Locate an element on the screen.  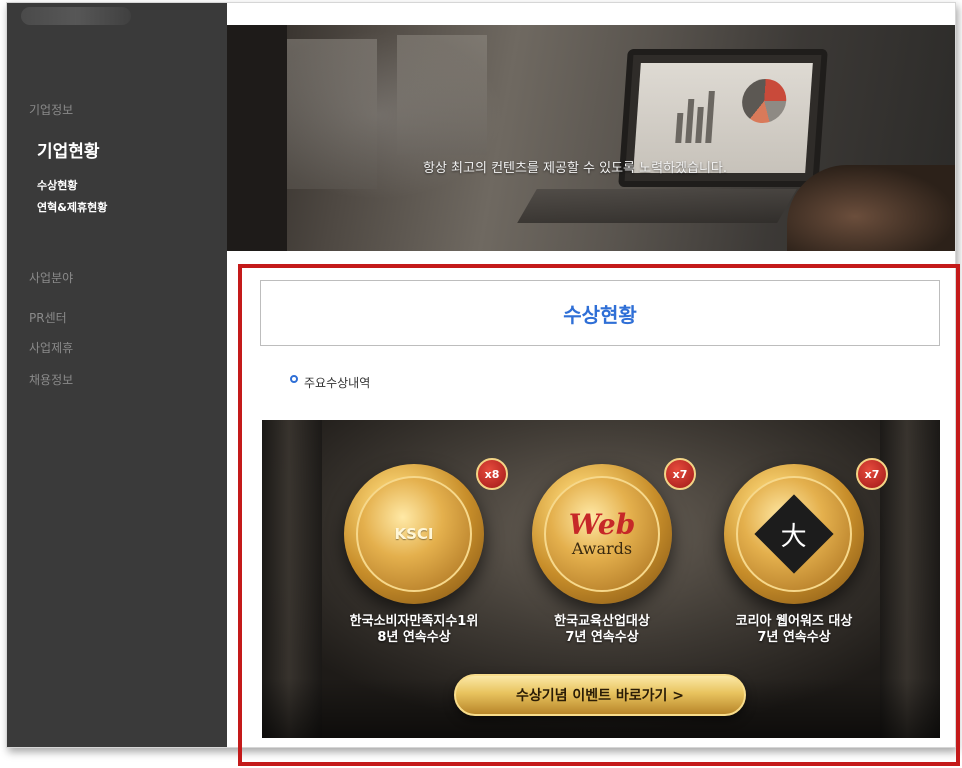
web-awards-emblem: Web Awards is located at coordinates (602, 532).